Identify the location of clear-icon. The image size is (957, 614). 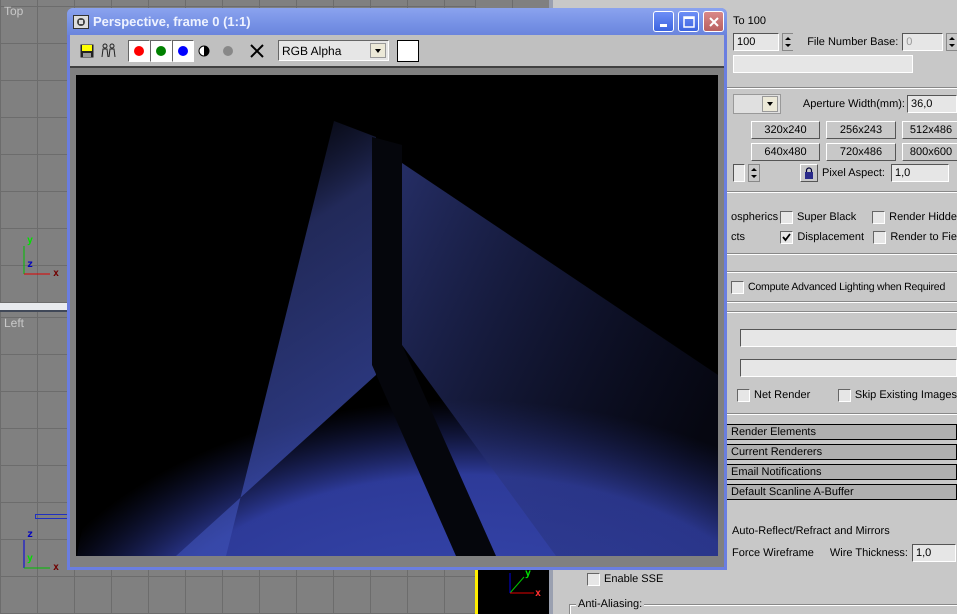
(257, 51).